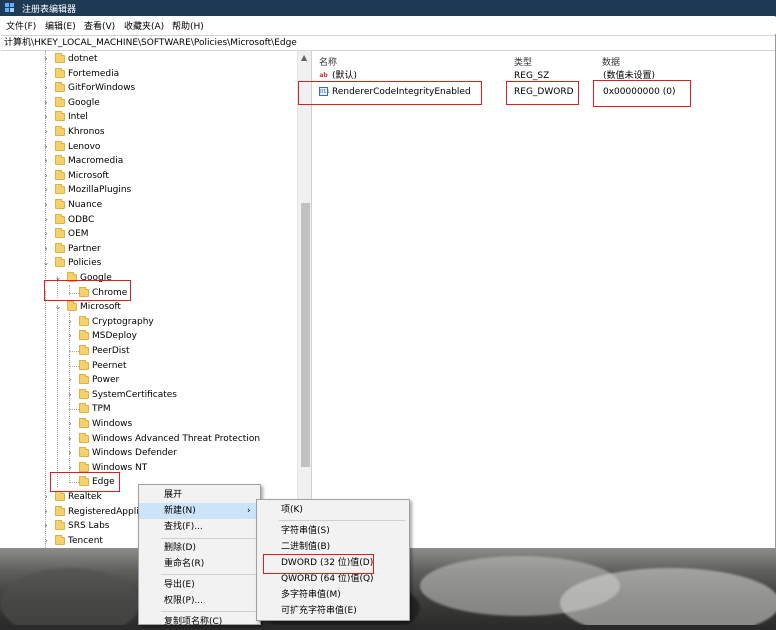 This screenshot has height=630, width=776. I want to click on tree-item-microsoft-policy: ⌄ Microsoft, so click(145, 307).